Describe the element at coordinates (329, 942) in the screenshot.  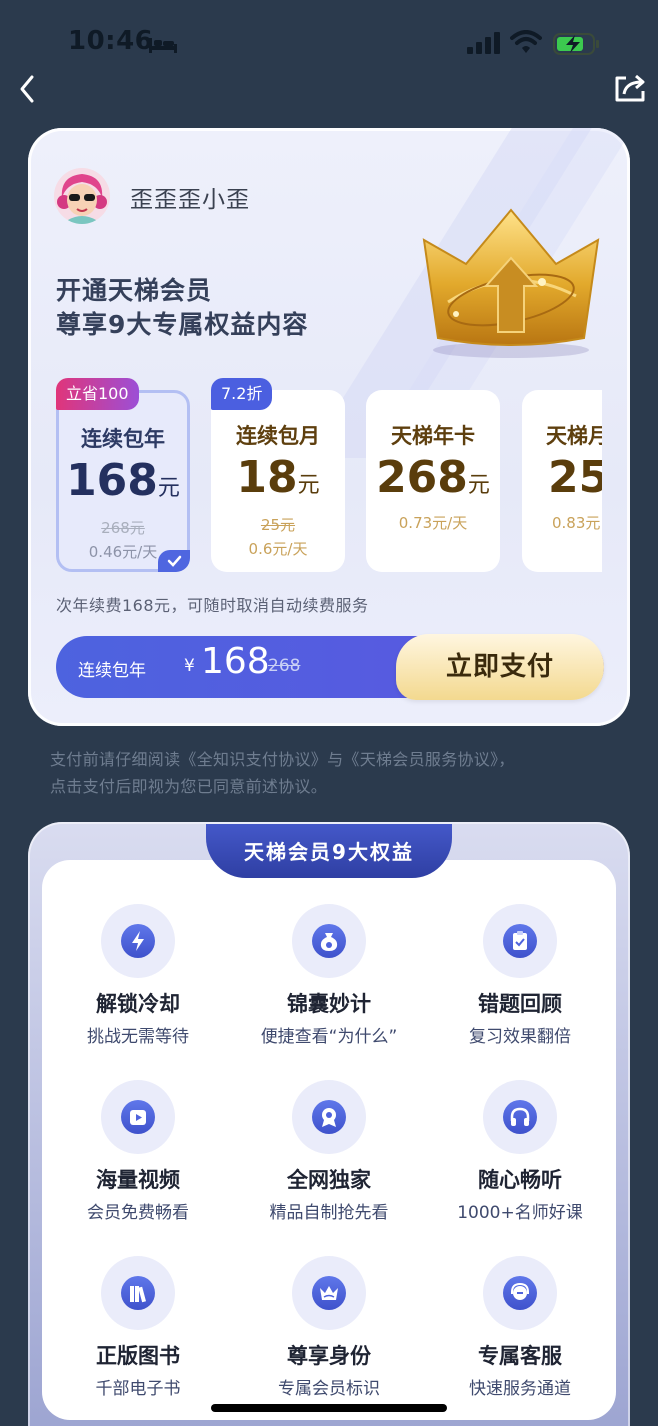
I see `pouch-icon` at that location.